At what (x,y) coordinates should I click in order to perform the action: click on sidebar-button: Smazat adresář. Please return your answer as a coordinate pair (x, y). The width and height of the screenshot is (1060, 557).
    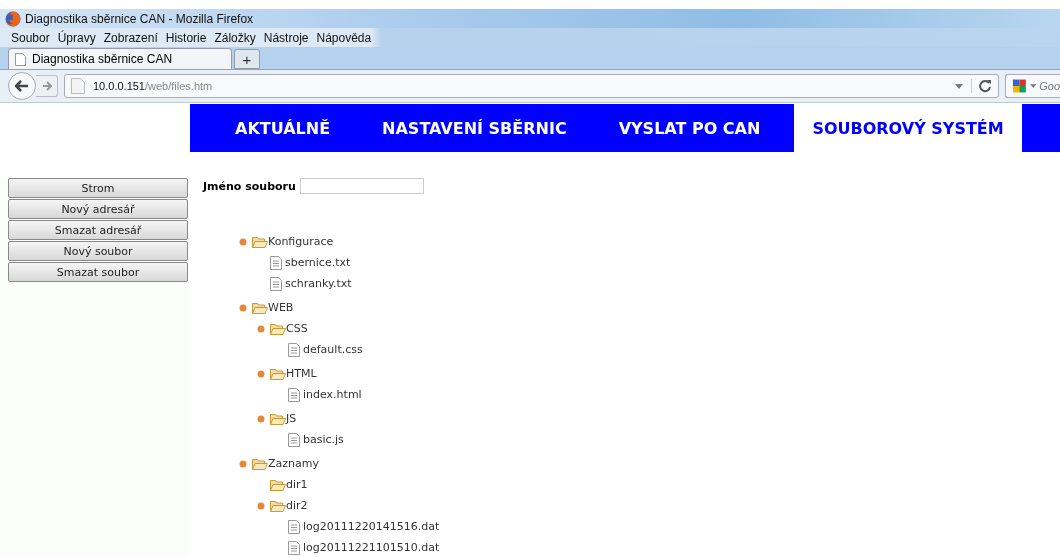
    Looking at the image, I should click on (98, 230).